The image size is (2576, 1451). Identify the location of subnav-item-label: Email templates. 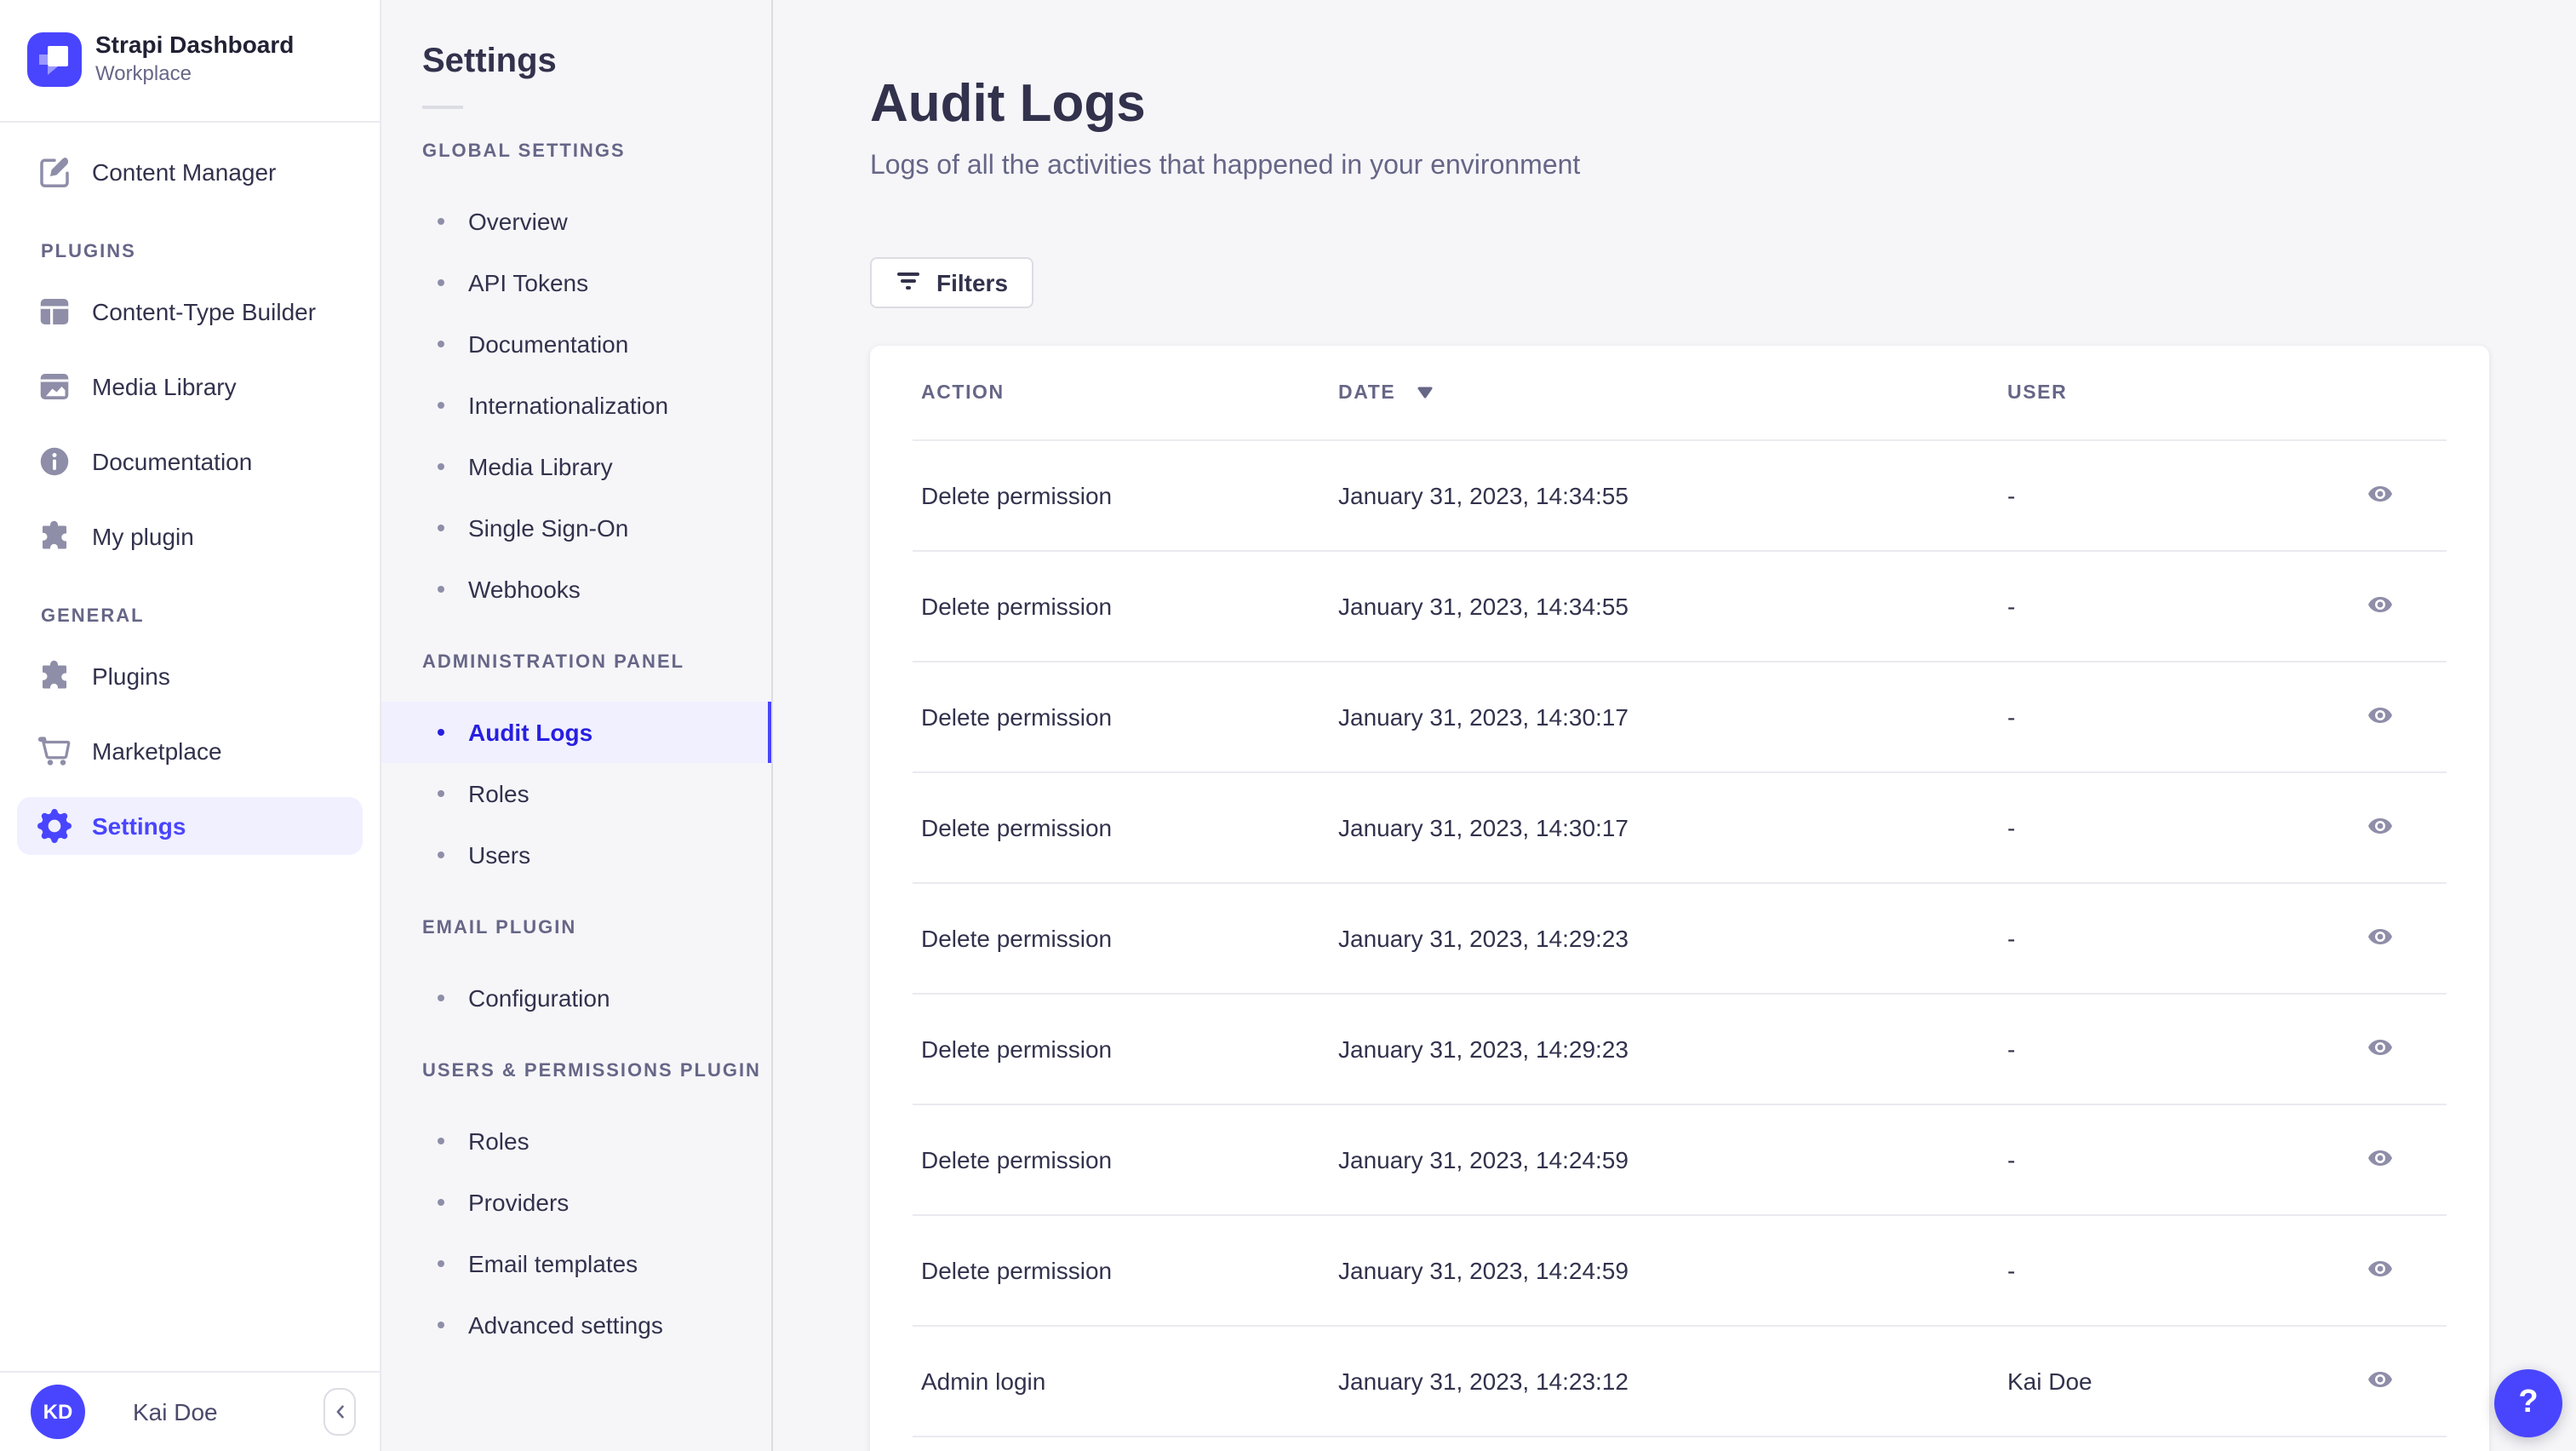
(553, 1263).